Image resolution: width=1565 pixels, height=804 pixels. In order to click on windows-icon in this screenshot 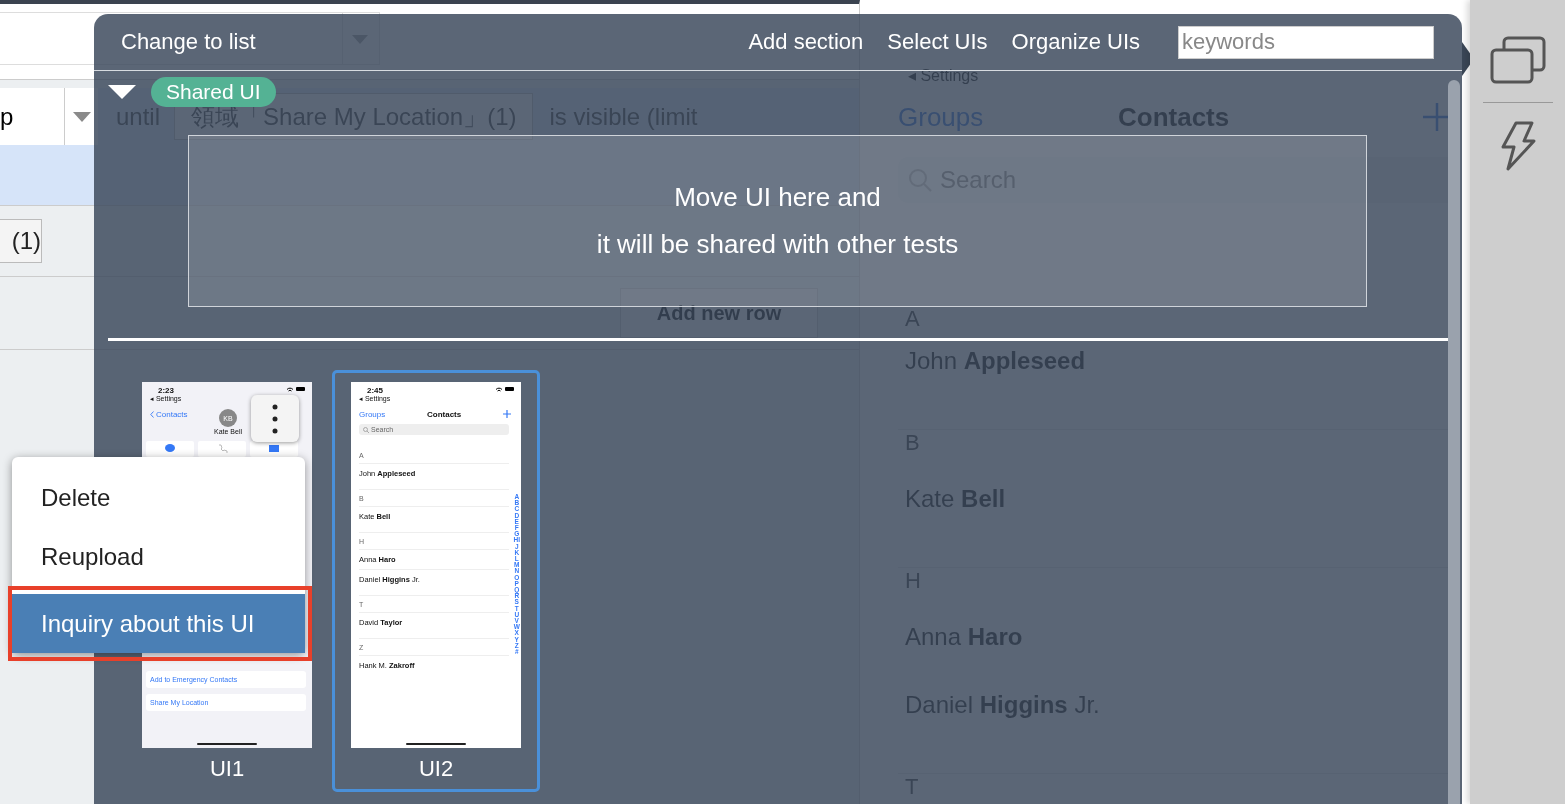, I will do `click(1517, 60)`.